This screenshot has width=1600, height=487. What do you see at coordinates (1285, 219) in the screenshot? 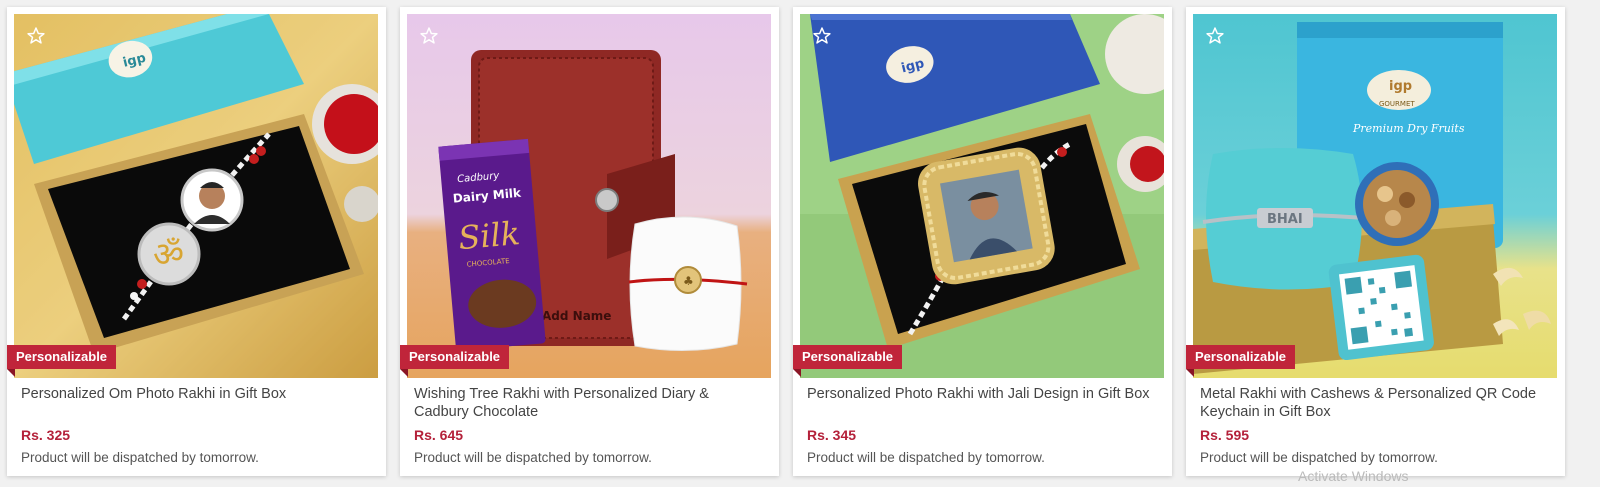
I see `svg-text: BHAI` at bounding box center [1285, 219].